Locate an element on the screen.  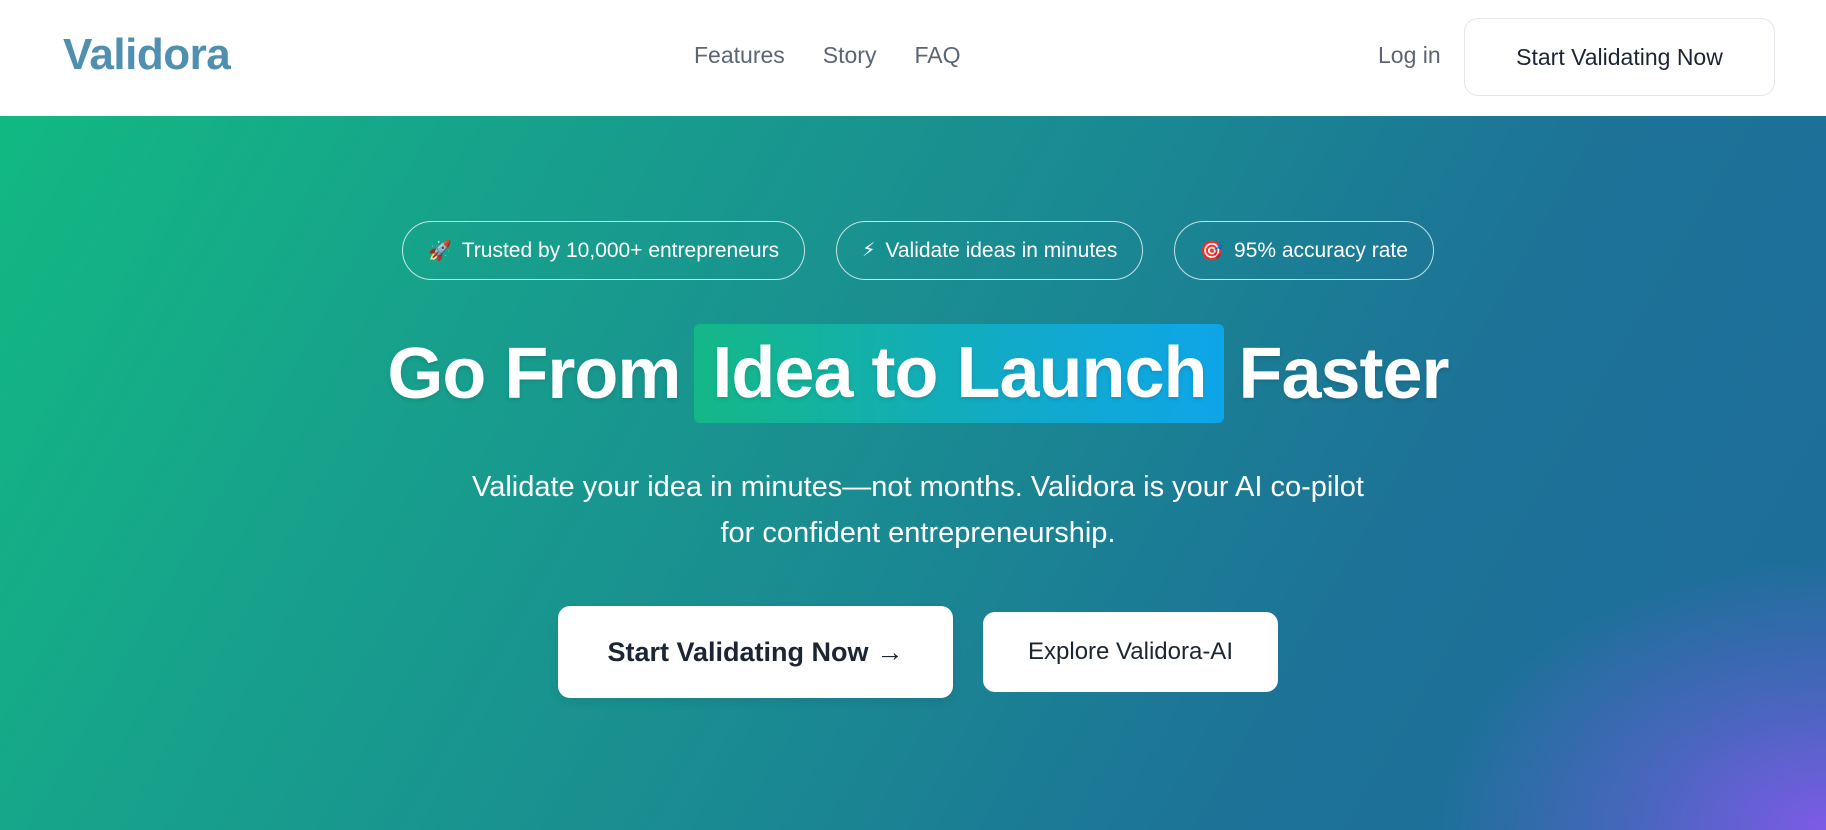
main-nav: Features Story FAQ is located at coordinates (827, 55).